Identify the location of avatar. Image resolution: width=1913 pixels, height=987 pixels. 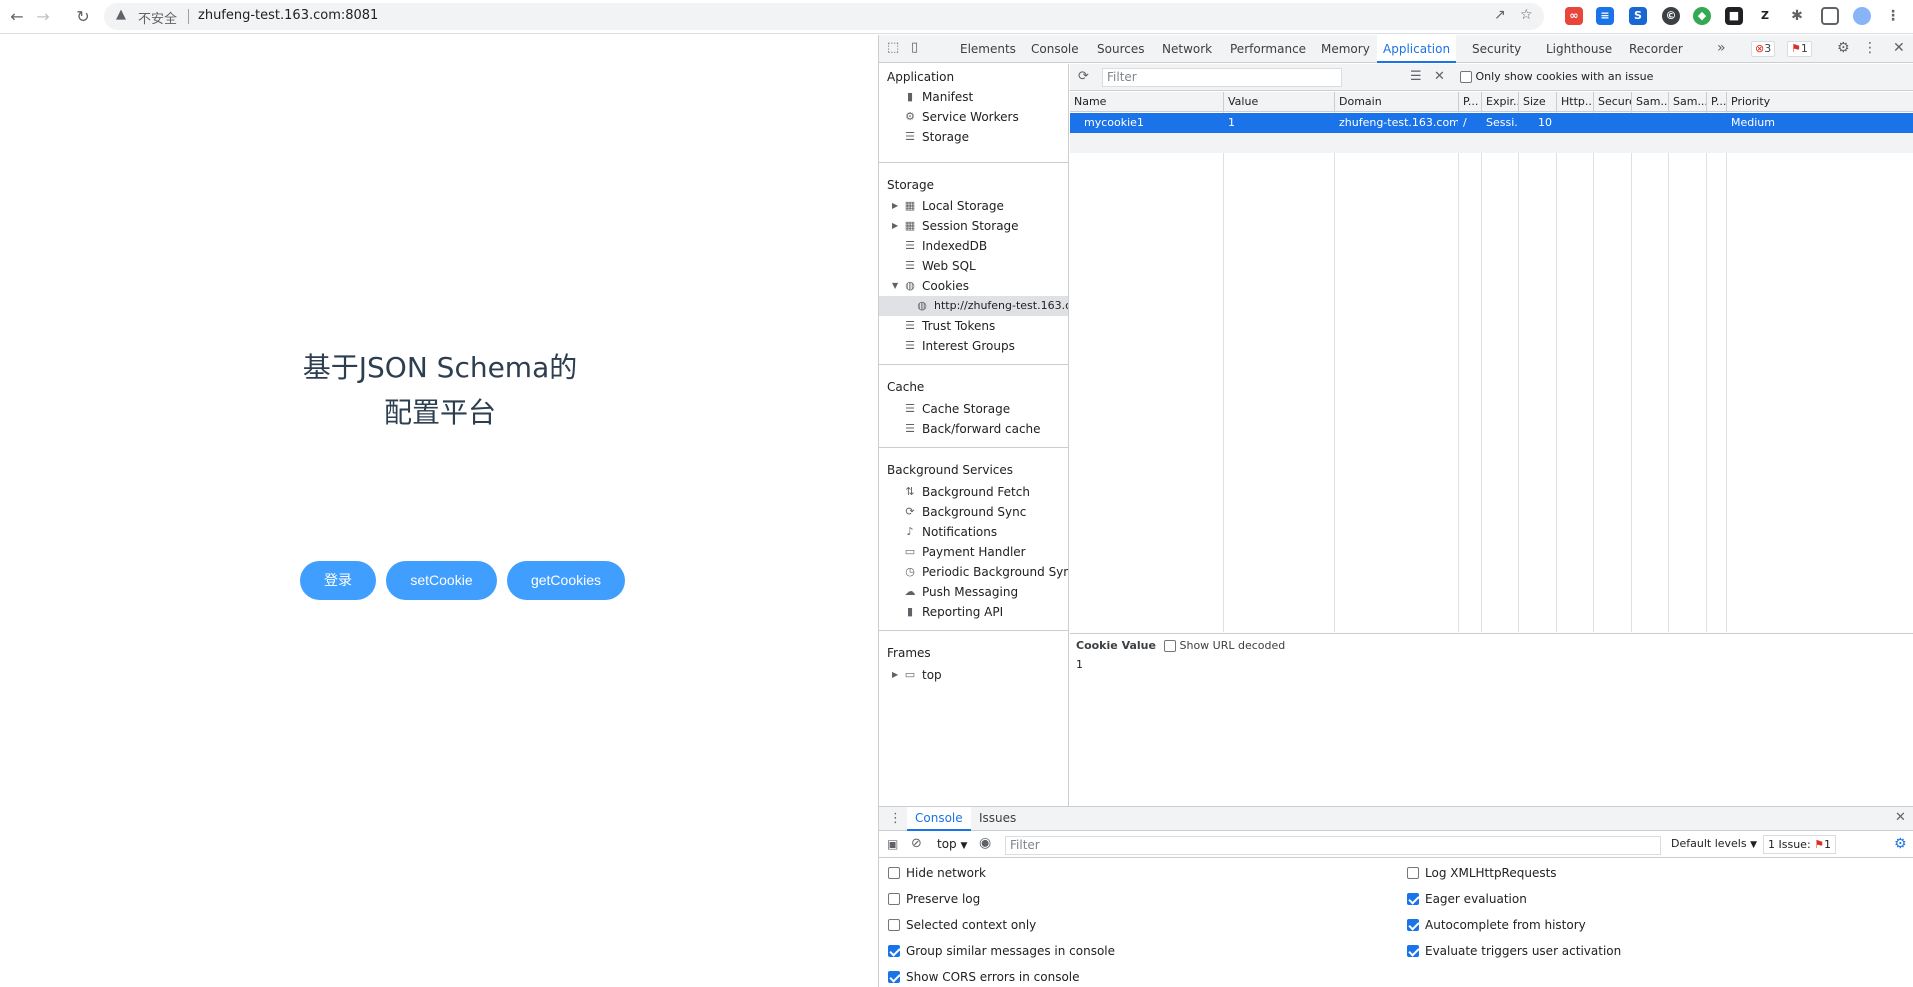
(1862, 16).